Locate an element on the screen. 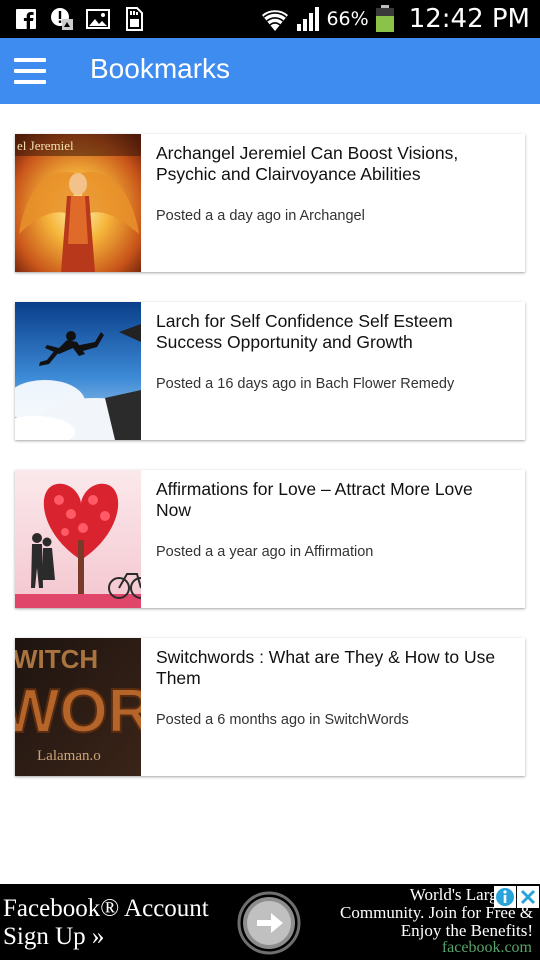 The image size is (540, 960). page-title: Bookmarks is located at coordinates (160, 68).